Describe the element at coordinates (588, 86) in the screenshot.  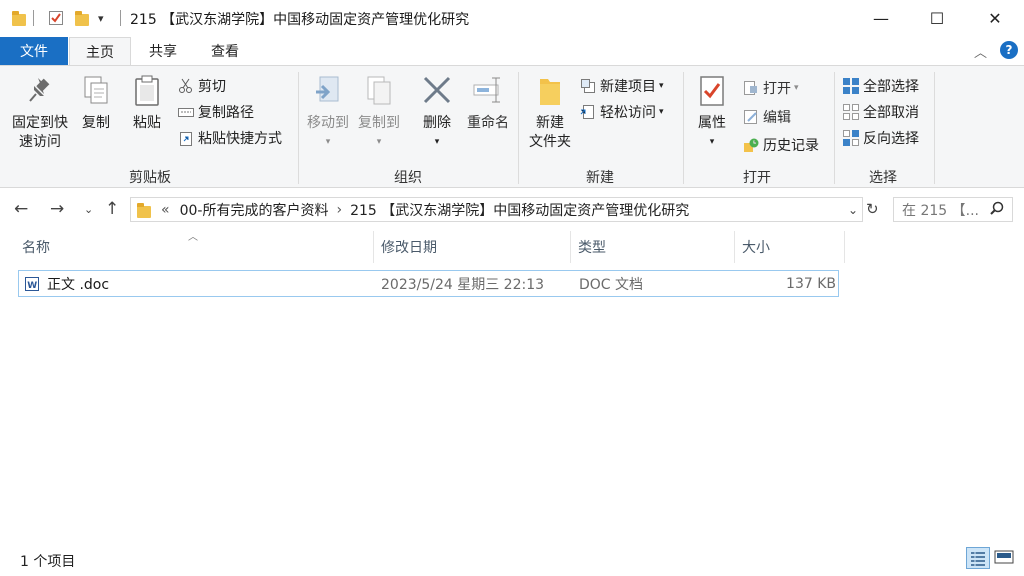
I see `new-item-icon` at that location.